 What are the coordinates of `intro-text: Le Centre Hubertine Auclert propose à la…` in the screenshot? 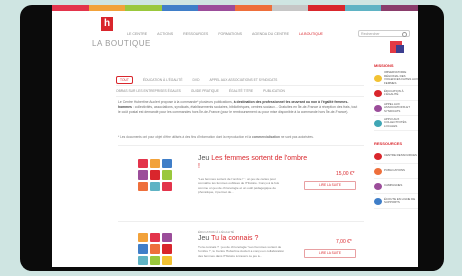 It's located at (238, 107).